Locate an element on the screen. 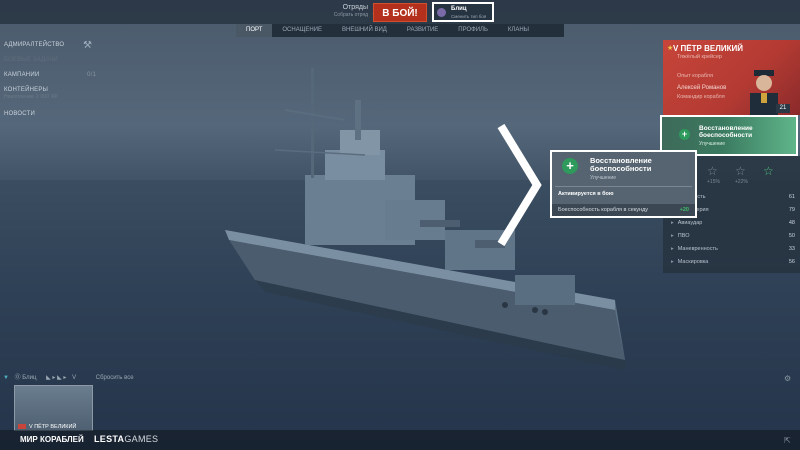 Image resolution: width=800 pixels, height=450 pixels. mode-title: Блиц is located at coordinates (459, 9).